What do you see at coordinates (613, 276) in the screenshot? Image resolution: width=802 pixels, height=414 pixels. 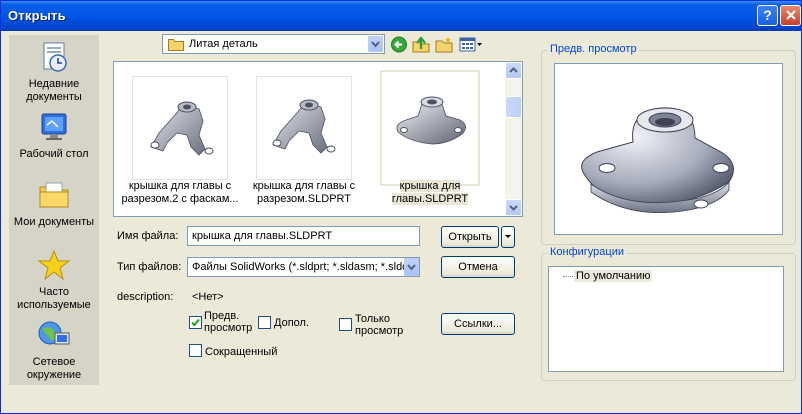 I see `config-item: По умолчанию` at bounding box center [613, 276].